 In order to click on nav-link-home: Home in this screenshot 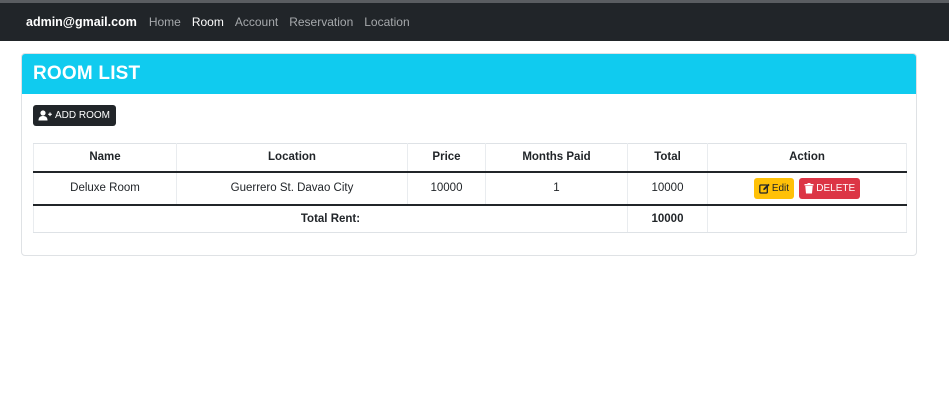, I will do `click(165, 22)`.